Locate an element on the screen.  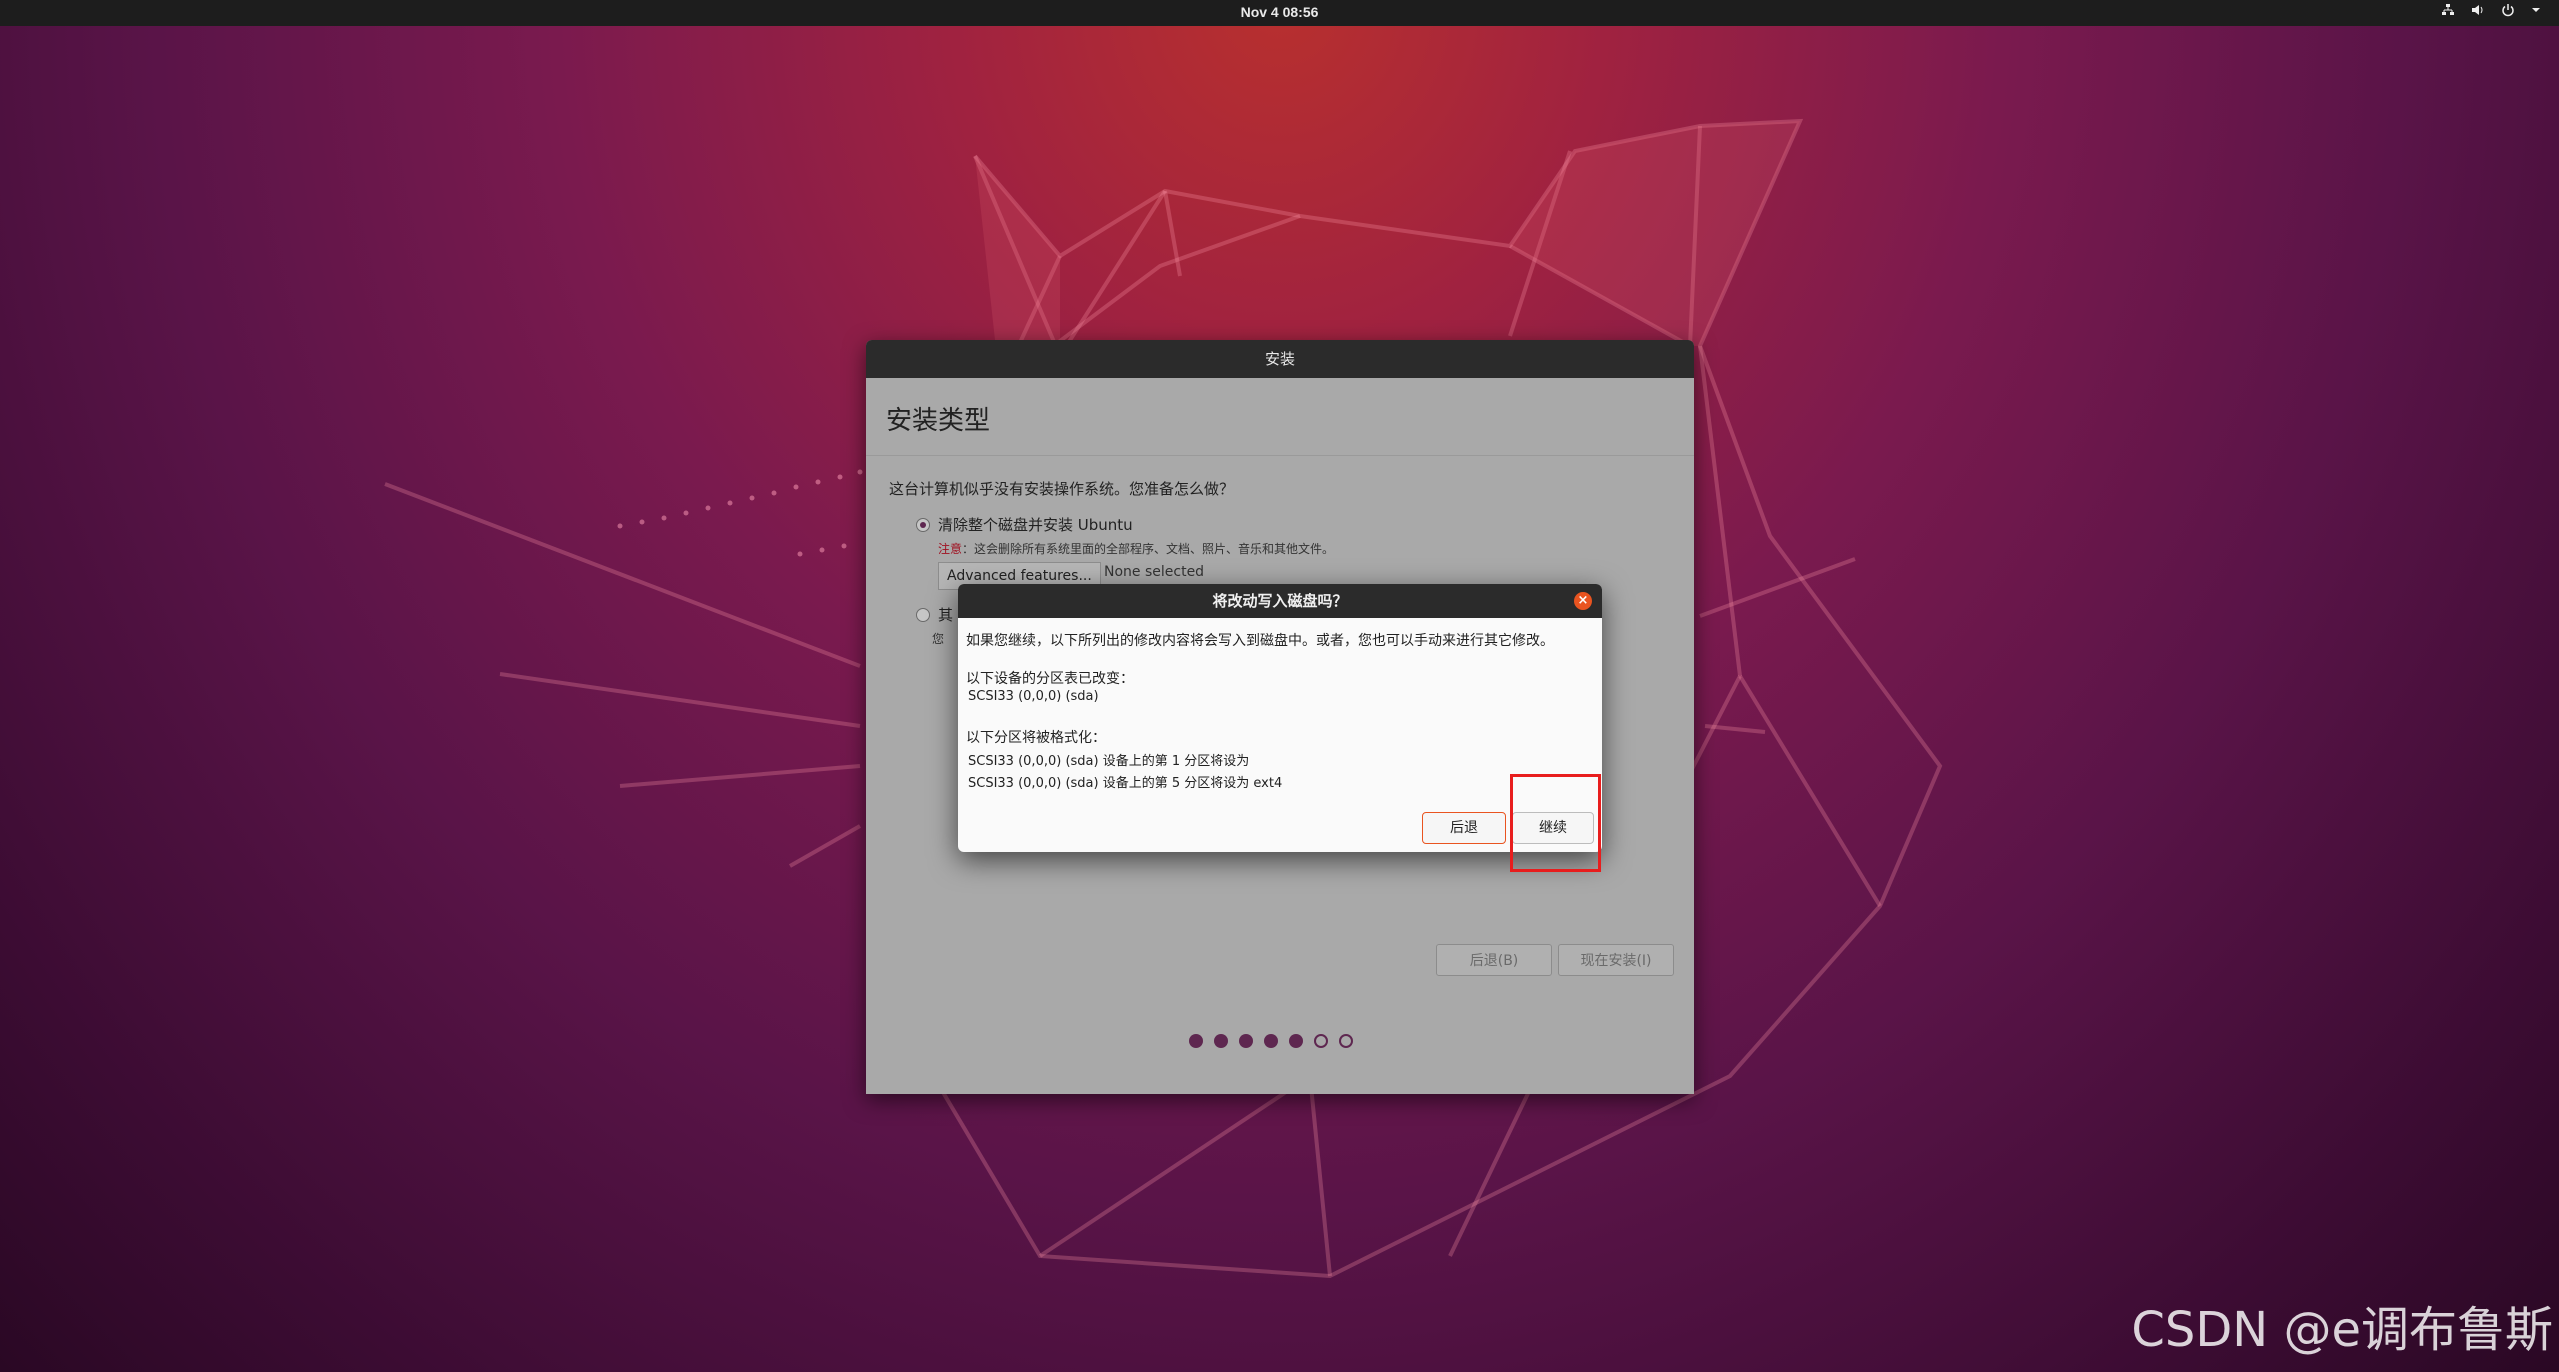
advanced-status: None selected is located at coordinates (1154, 572).